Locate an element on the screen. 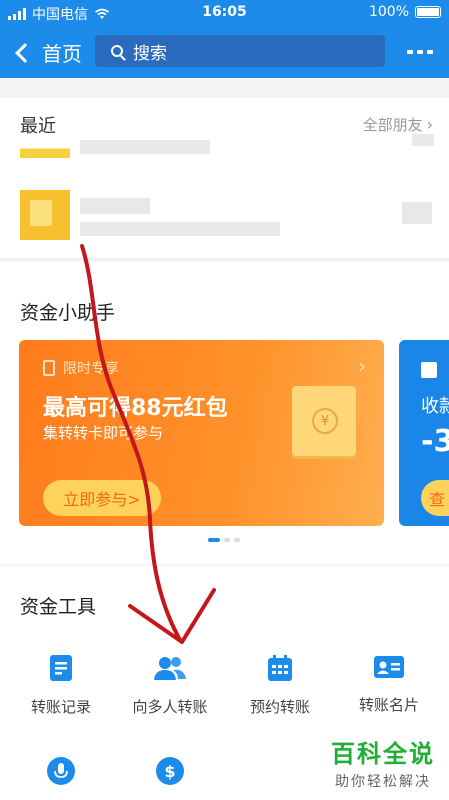  promo-subtitle: 集转转卡即可参与 is located at coordinates (103, 433).